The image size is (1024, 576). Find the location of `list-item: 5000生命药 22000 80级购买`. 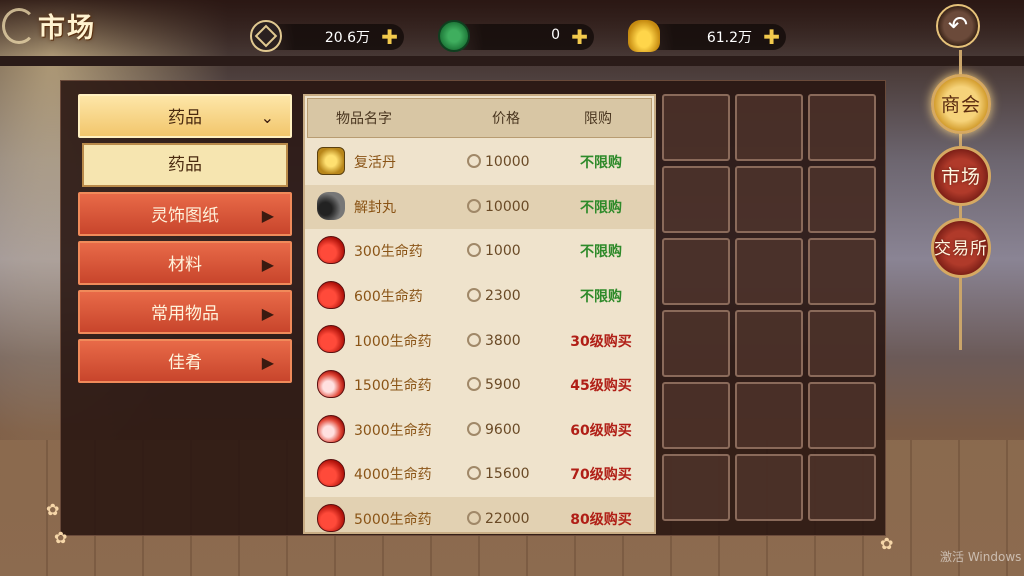

list-item: 5000生命药 22000 80级购买 is located at coordinates (479, 514).